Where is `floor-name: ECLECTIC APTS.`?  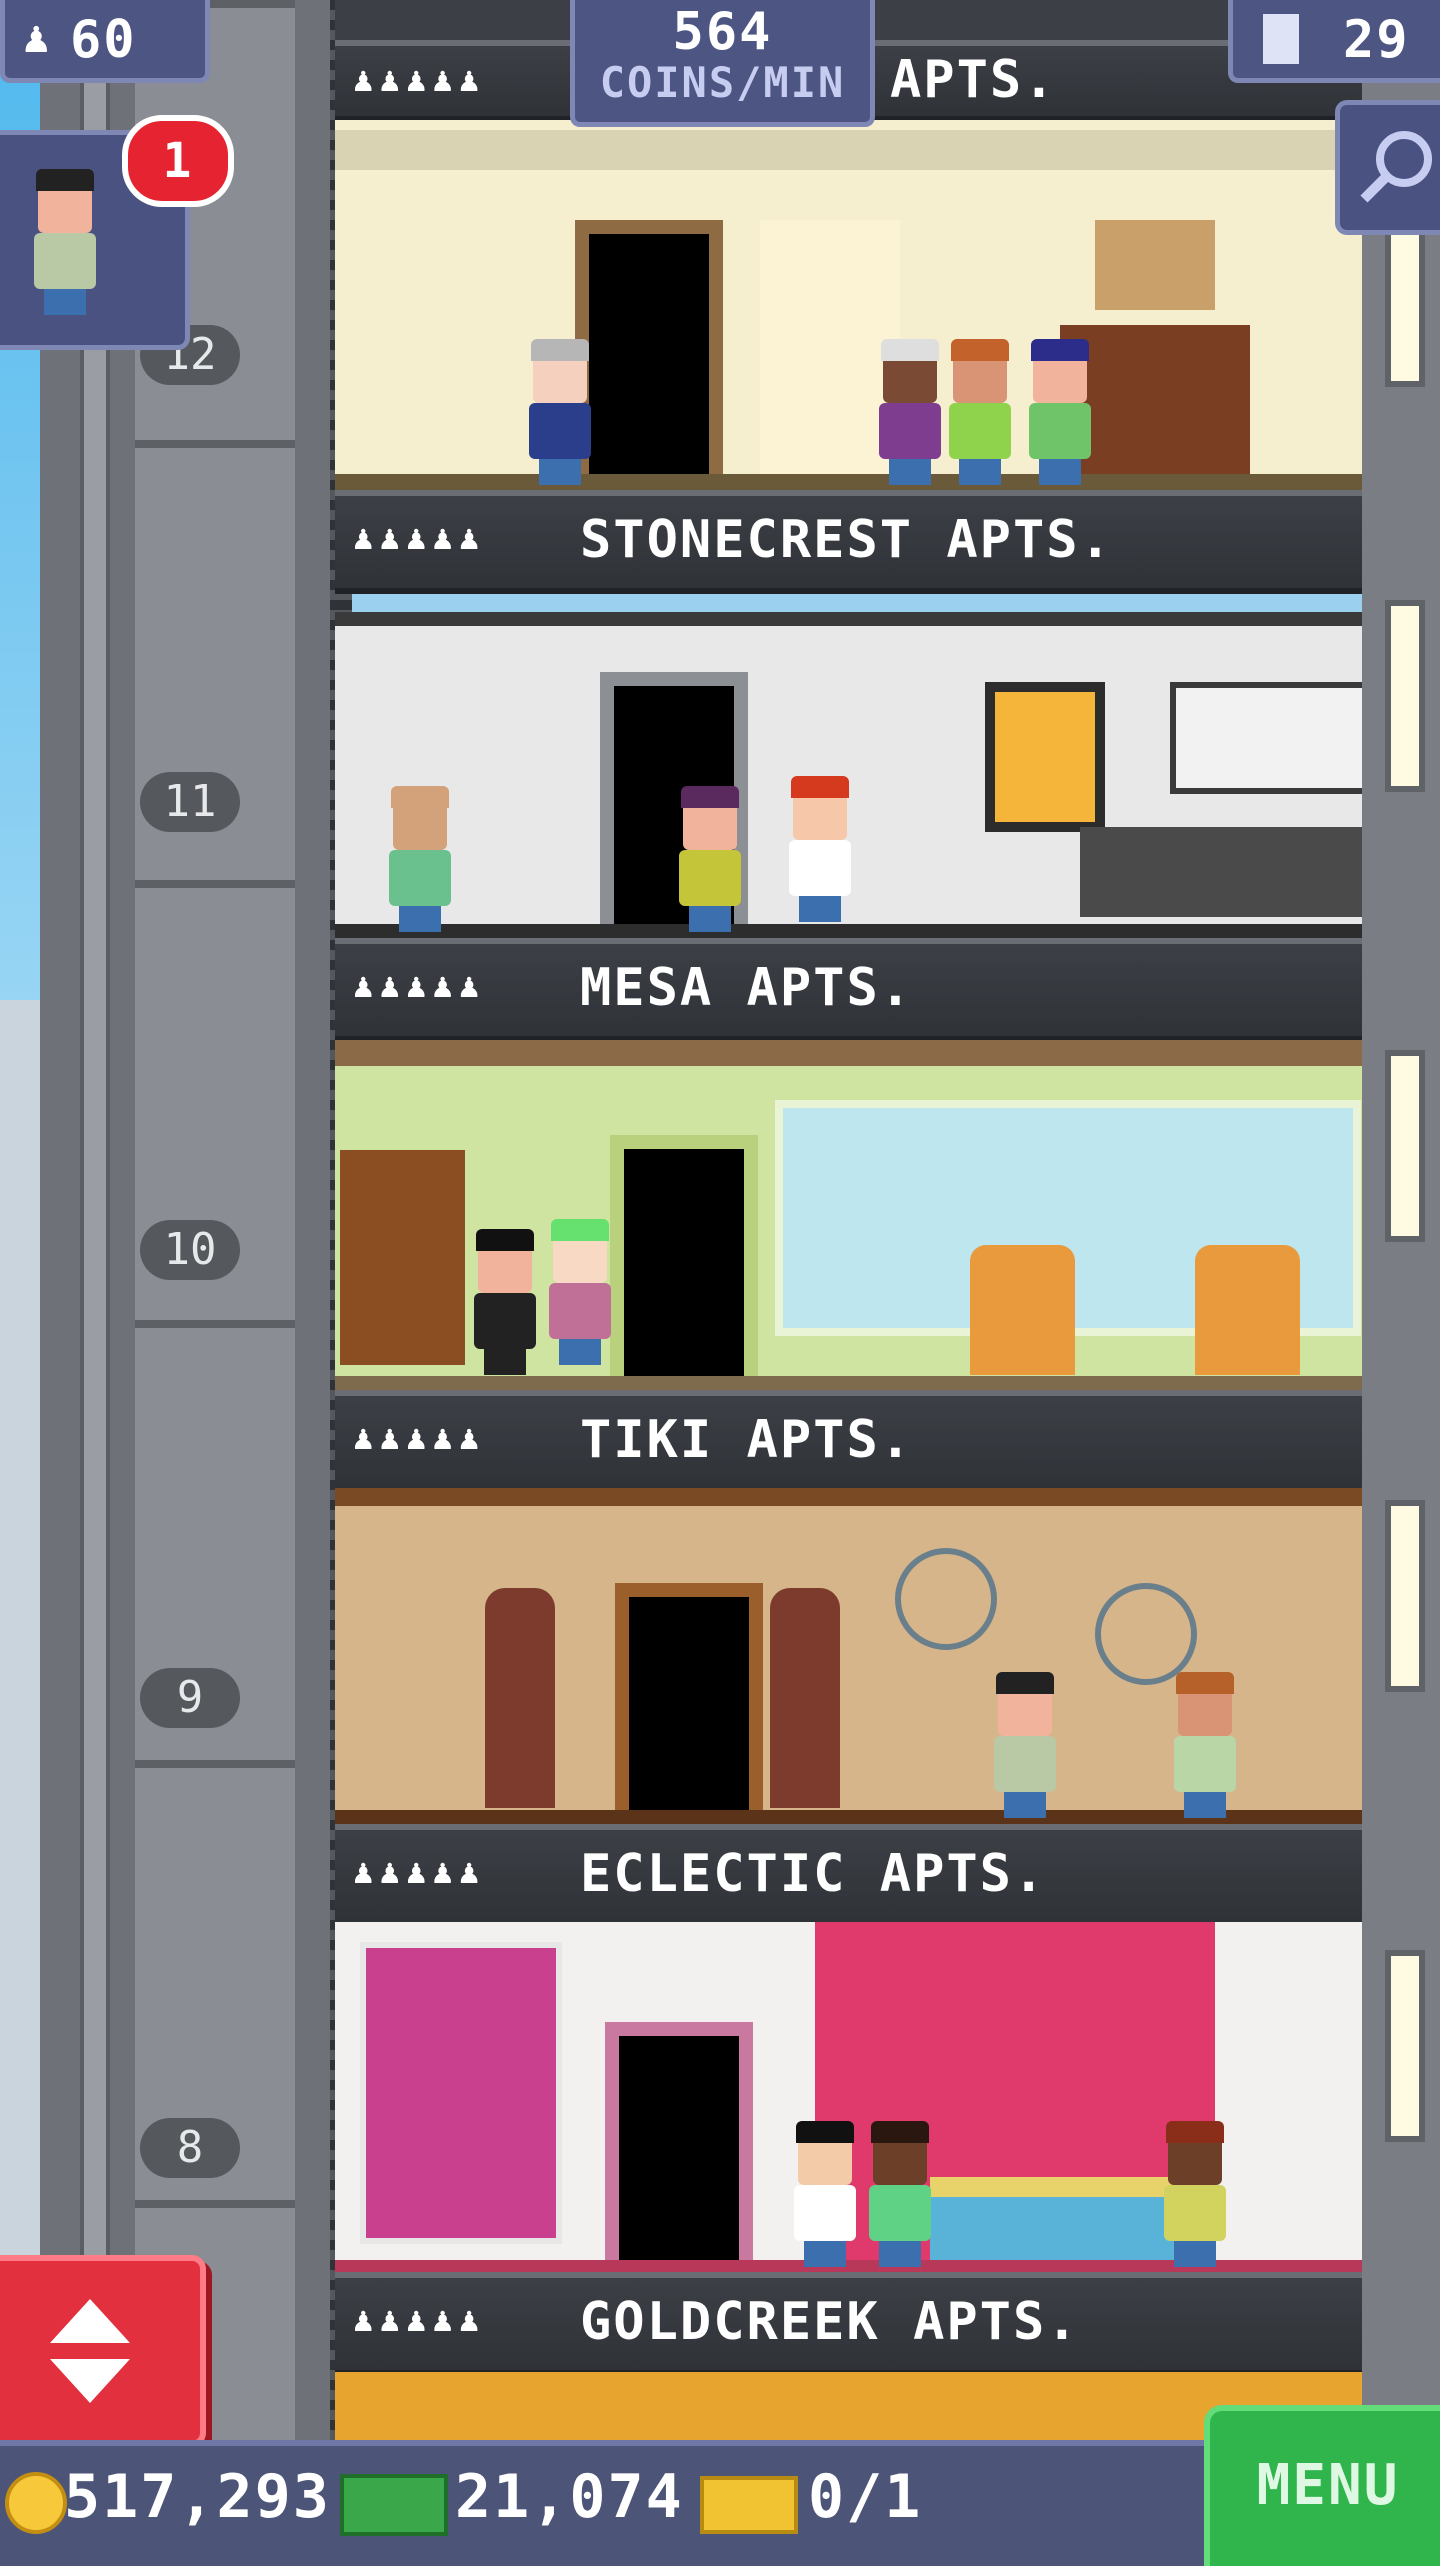
floor-name: ECLECTIC APTS. is located at coordinates (813, 1874).